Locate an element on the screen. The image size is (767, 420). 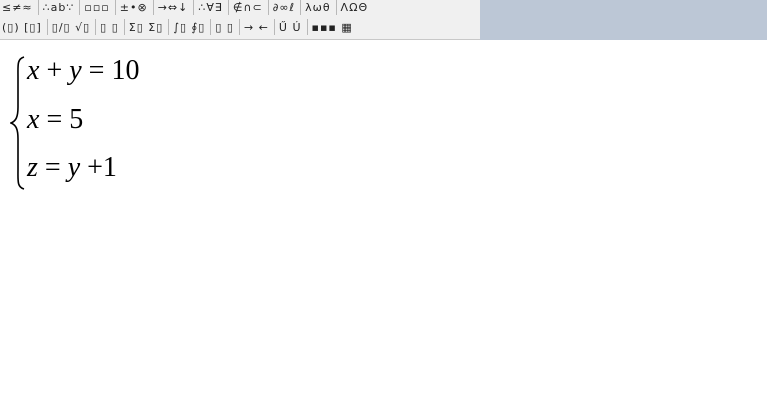
spaces-ellipses-palette-button: ∴ab∵ is located at coordinates (59, 8).